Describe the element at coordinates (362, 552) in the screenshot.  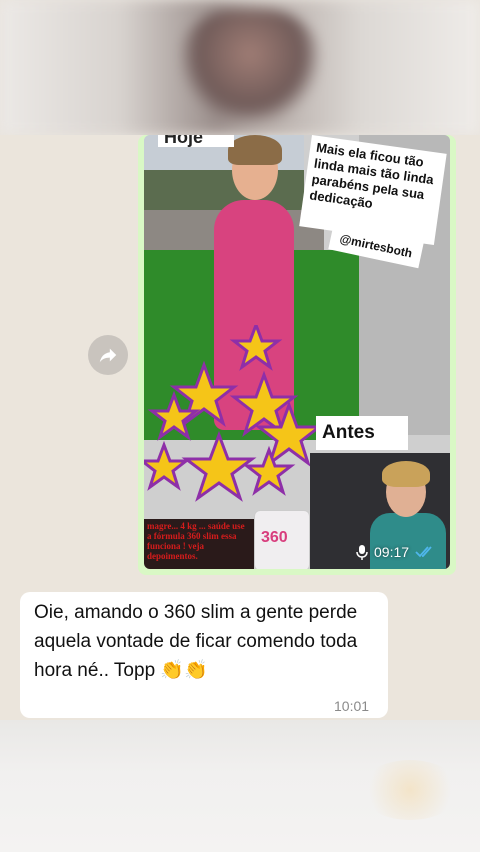
I see `microphone-icon` at that location.